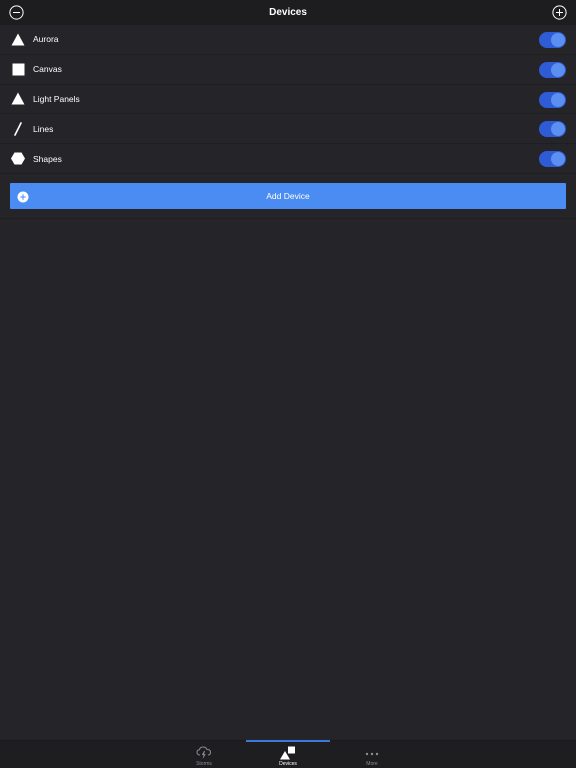  What do you see at coordinates (288, 70) in the screenshot?
I see `device-row-canvas: Canvas` at bounding box center [288, 70].